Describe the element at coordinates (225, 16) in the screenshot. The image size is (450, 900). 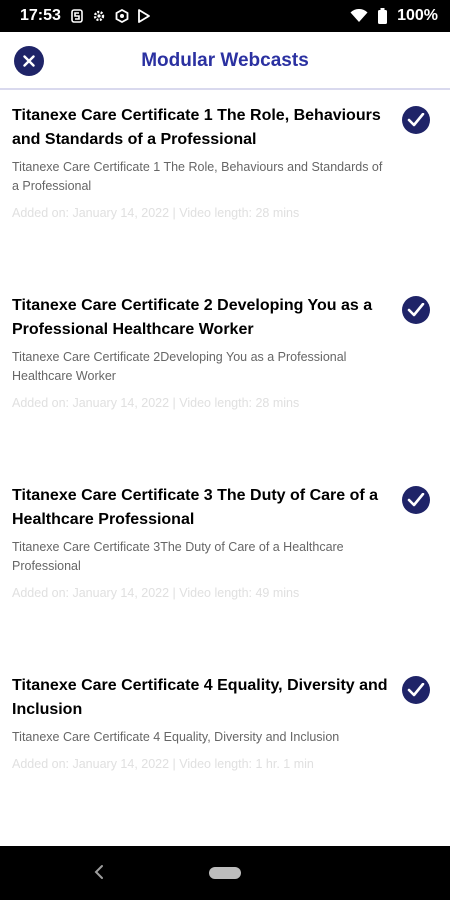
I see `status-bar: 17:53 100%` at that location.